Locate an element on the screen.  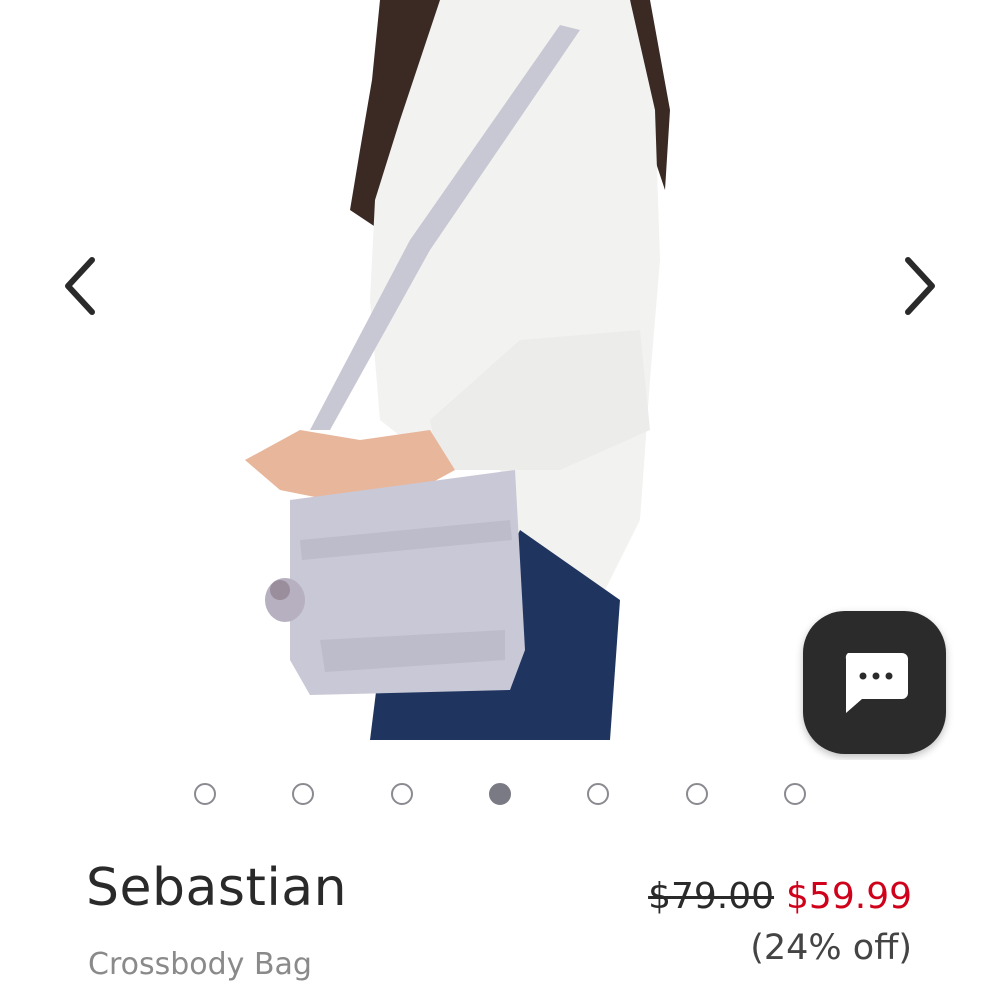
chevron-left-icon is located at coordinates (80, 286).